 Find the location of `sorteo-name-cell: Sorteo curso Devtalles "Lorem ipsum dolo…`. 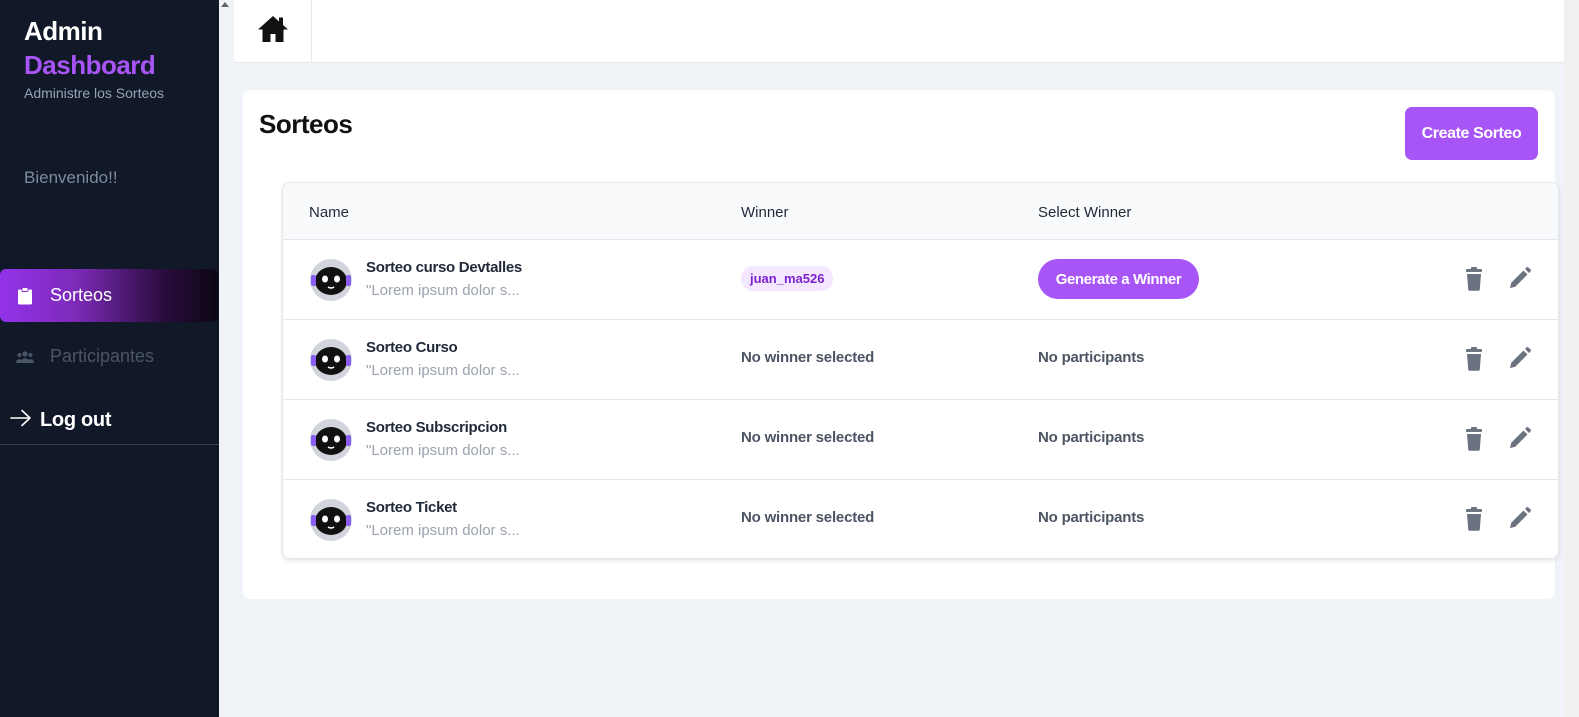

sorteo-name-cell: Sorteo curso Devtalles "Lorem ipsum dolo… is located at coordinates (444, 279).